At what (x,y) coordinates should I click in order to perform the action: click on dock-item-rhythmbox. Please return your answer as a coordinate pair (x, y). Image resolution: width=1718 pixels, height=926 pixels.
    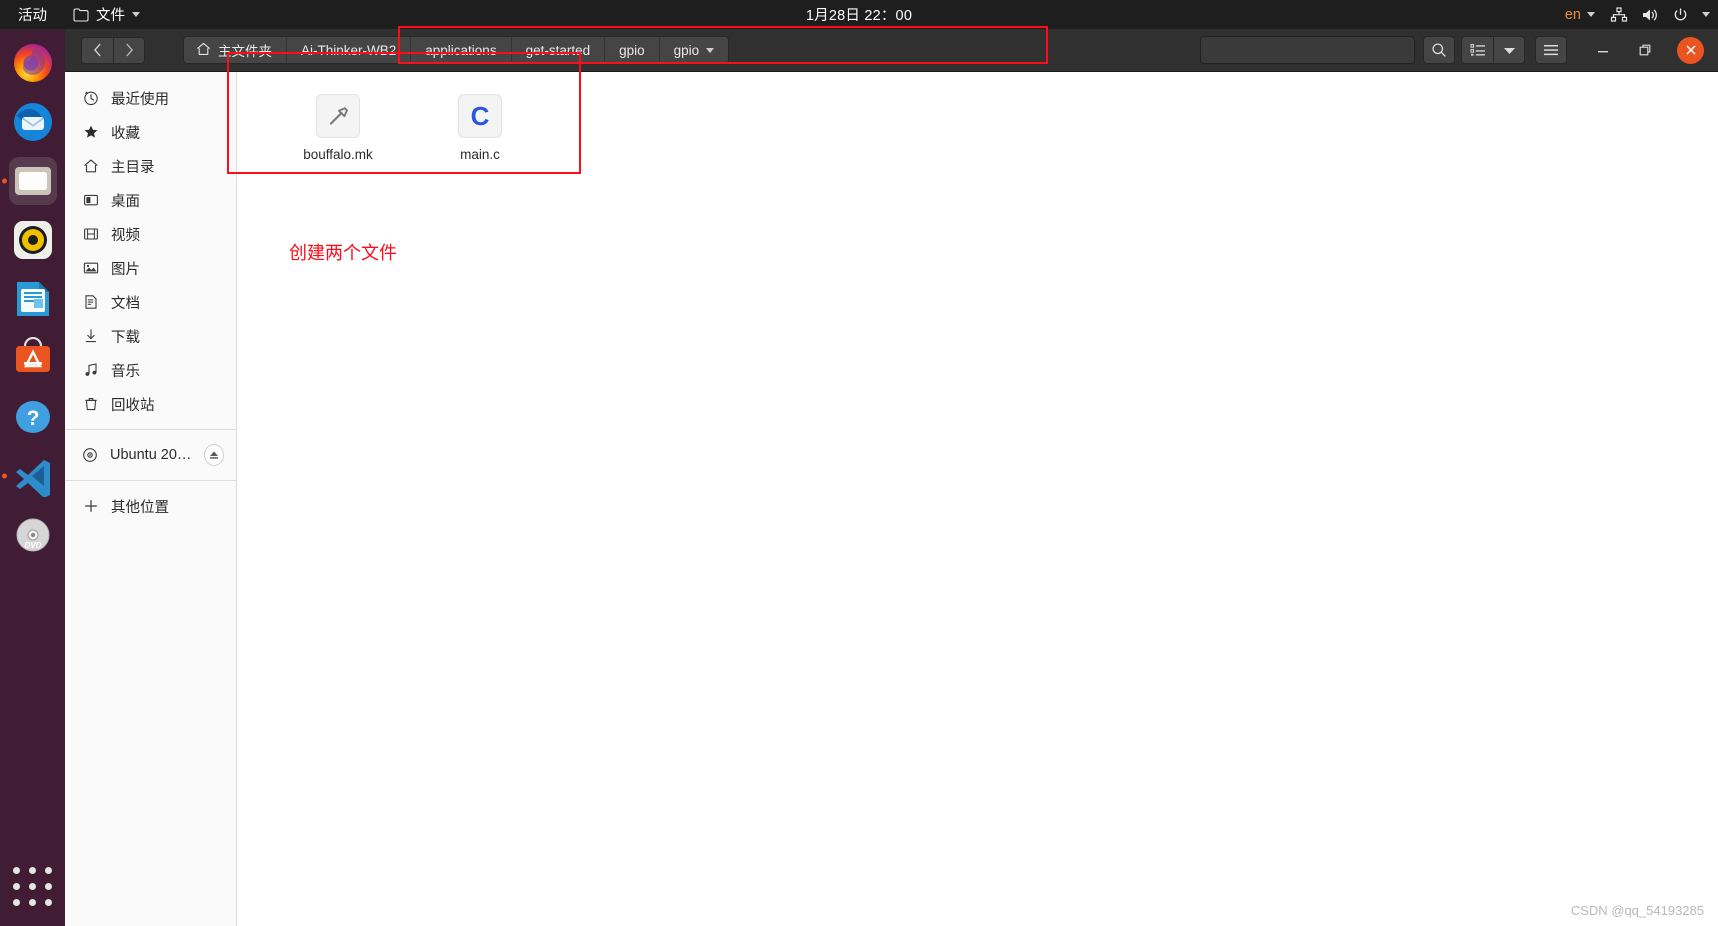
    Looking at the image, I should click on (33, 240).